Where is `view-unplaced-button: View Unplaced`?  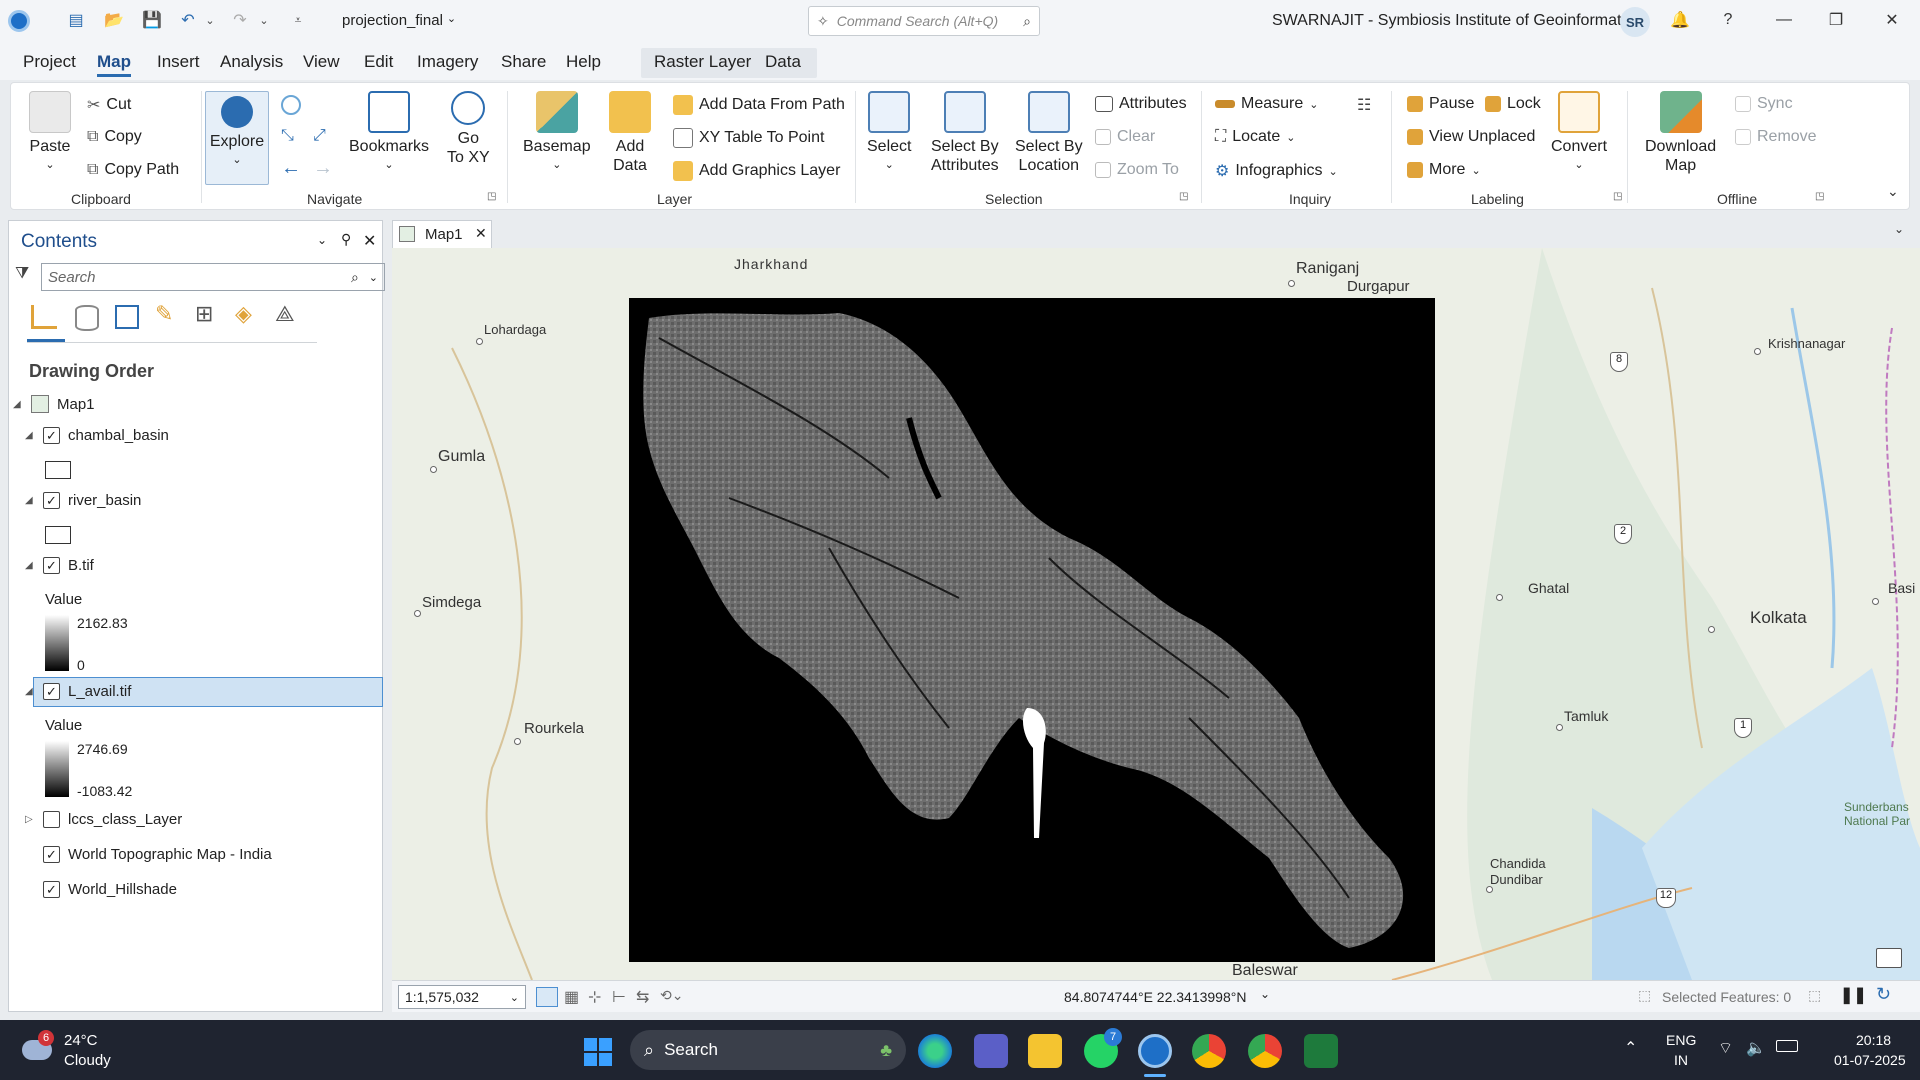
view-unplaced-button: View Unplaced is located at coordinates (1471, 137).